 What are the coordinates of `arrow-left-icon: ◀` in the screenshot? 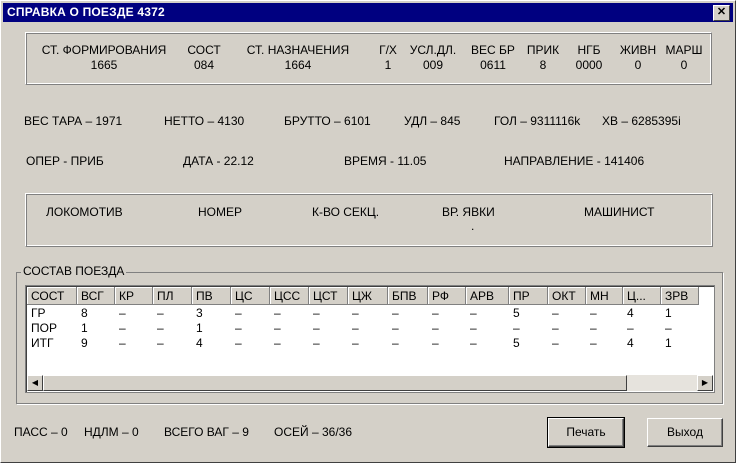 It's located at (35, 382).